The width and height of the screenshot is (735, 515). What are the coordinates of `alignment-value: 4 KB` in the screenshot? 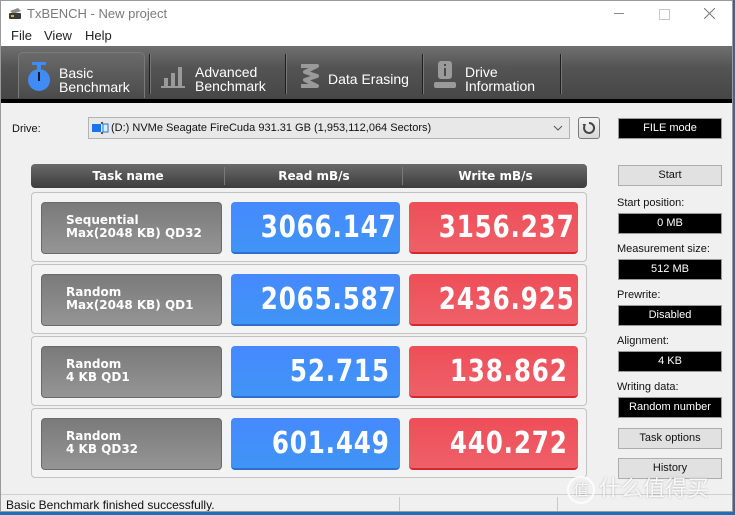 It's located at (670, 361).